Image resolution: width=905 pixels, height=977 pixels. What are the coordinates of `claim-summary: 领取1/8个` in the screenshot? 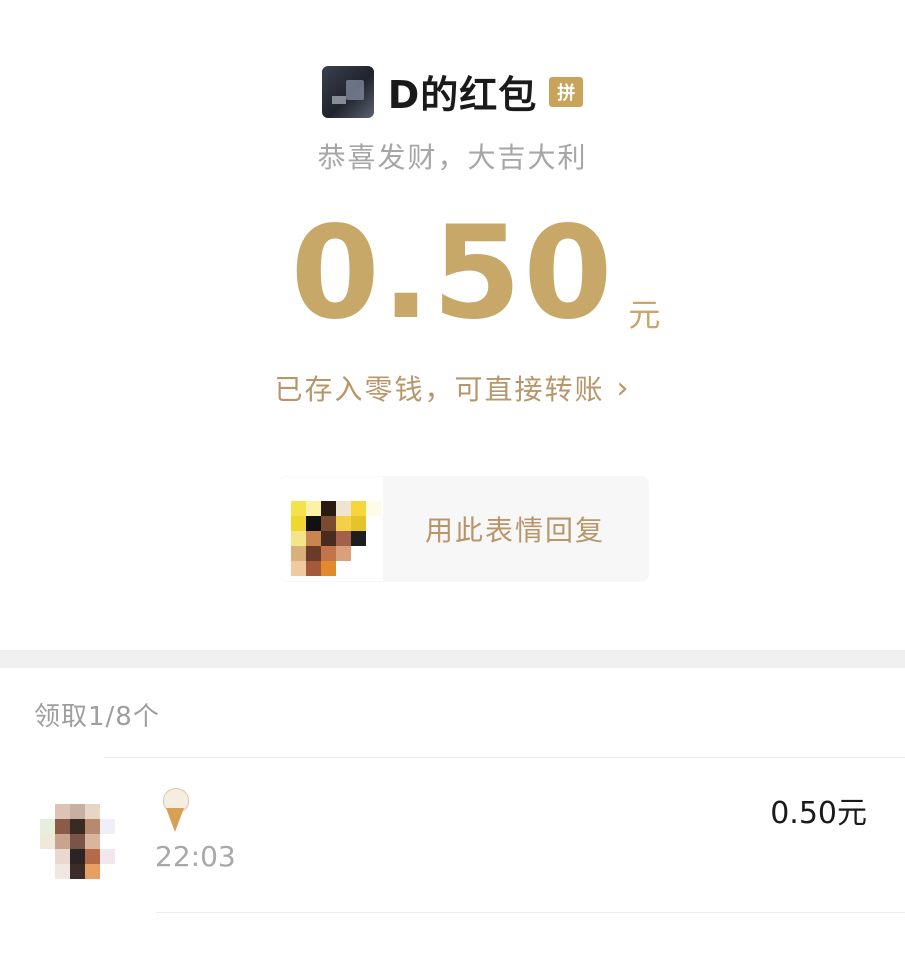 It's located at (97, 717).